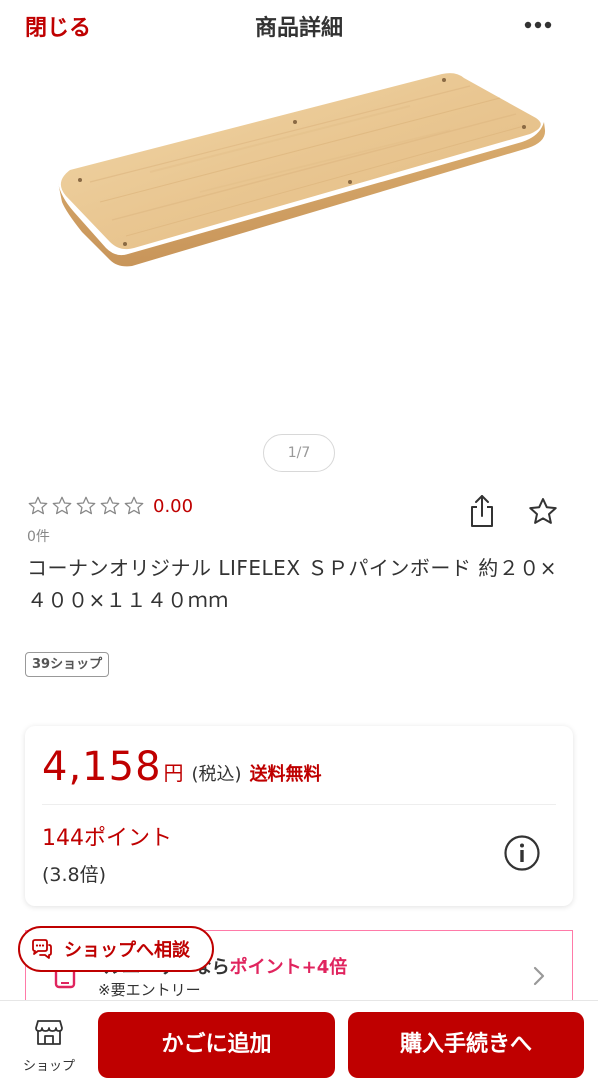 This screenshot has height=1080, width=598. I want to click on header: 閉じる 商品詳細, so click(299, 26).